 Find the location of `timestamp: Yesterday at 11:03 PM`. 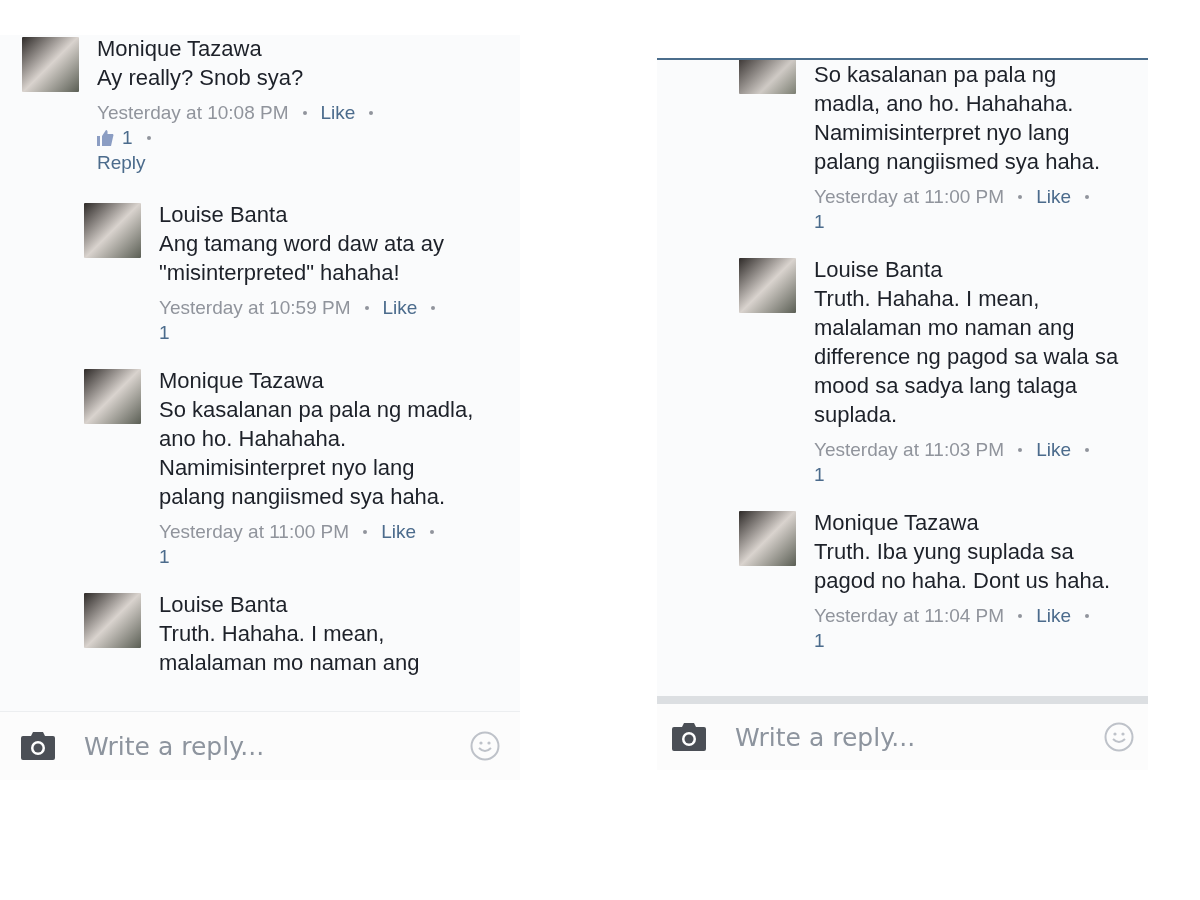

timestamp: Yesterday at 11:03 PM is located at coordinates (909, 450).